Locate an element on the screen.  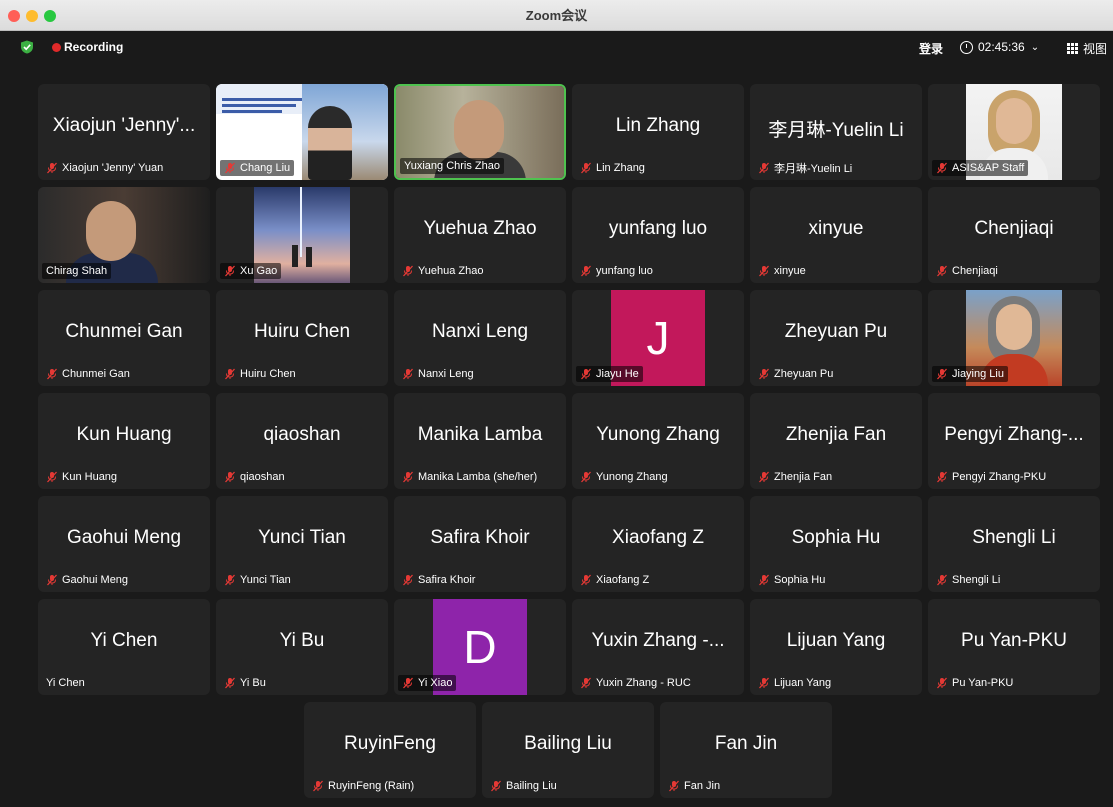
participant-tile: Huiru Chen Huiru Chen is located at coordinates (302, 338).